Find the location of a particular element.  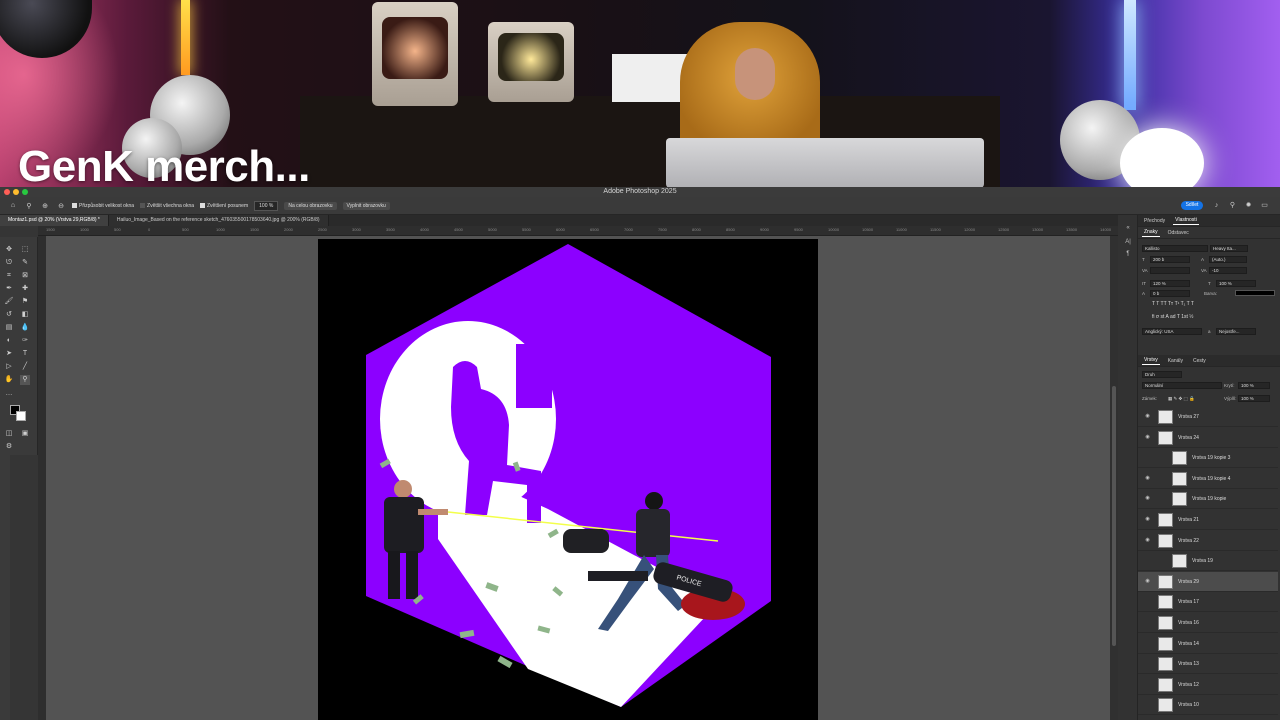

tab-channels: Kanály is located at coordinates (1175, 361).